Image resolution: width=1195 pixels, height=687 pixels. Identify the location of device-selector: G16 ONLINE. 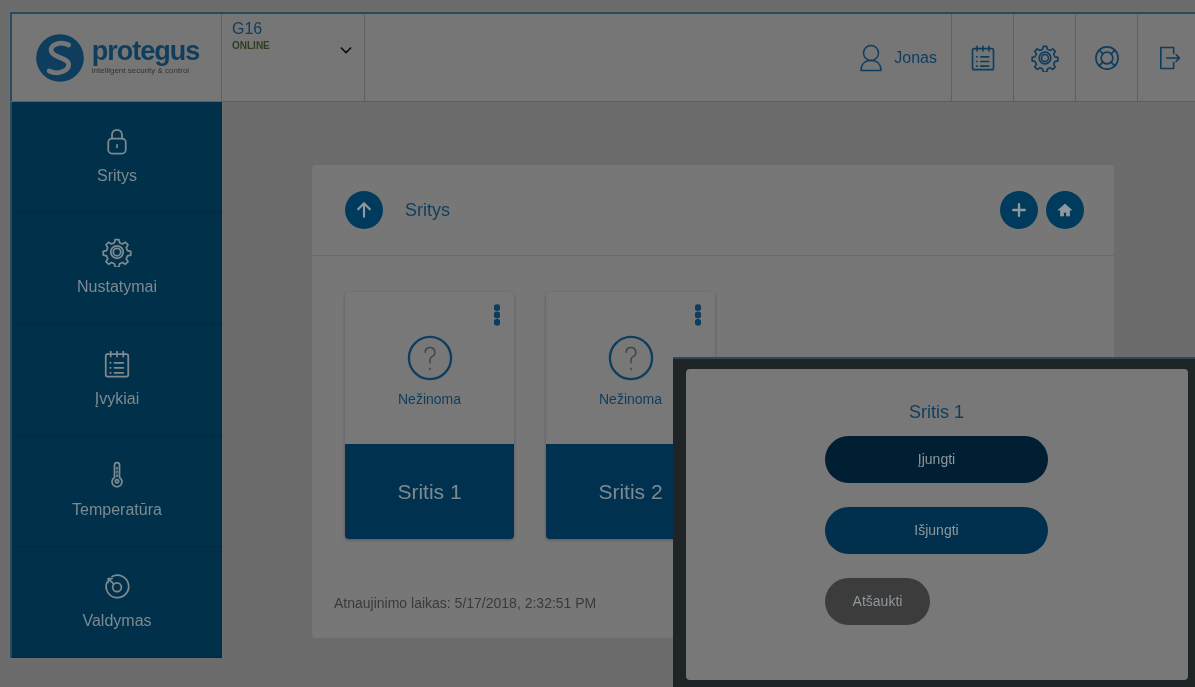
(293, 57).